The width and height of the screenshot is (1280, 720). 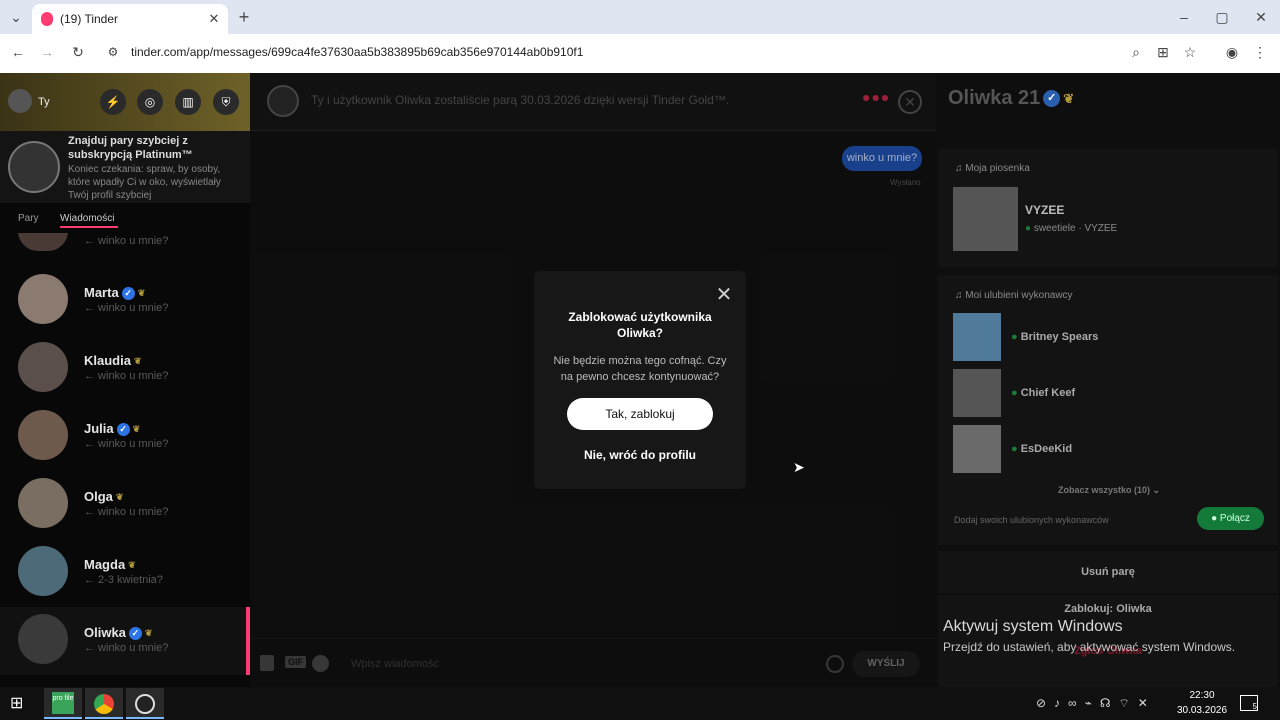 I want to click on song-cover, so click(x=985, y=219).